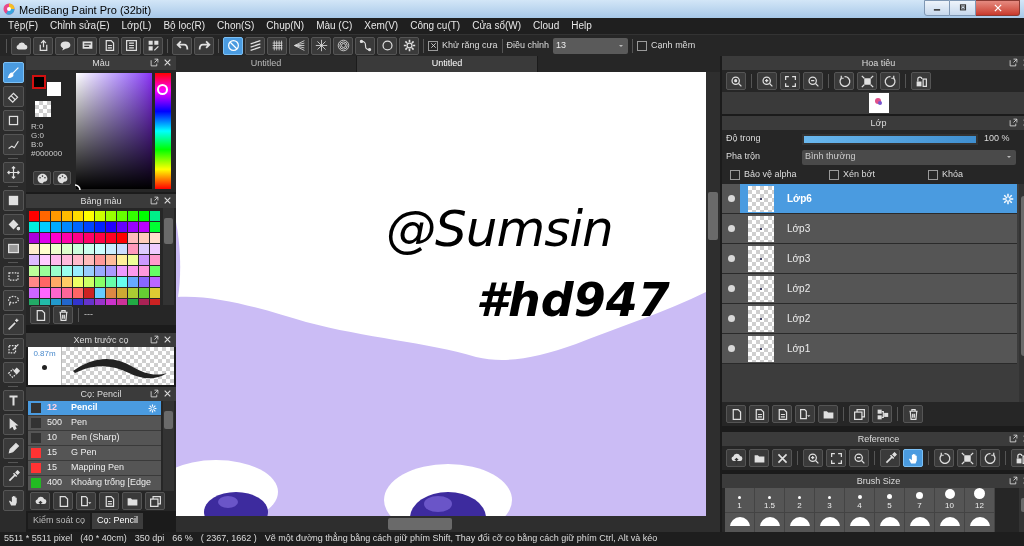  Describe the element at coordinates (88, 315) in the screenshot. I see `palette-name: ---` at that location.